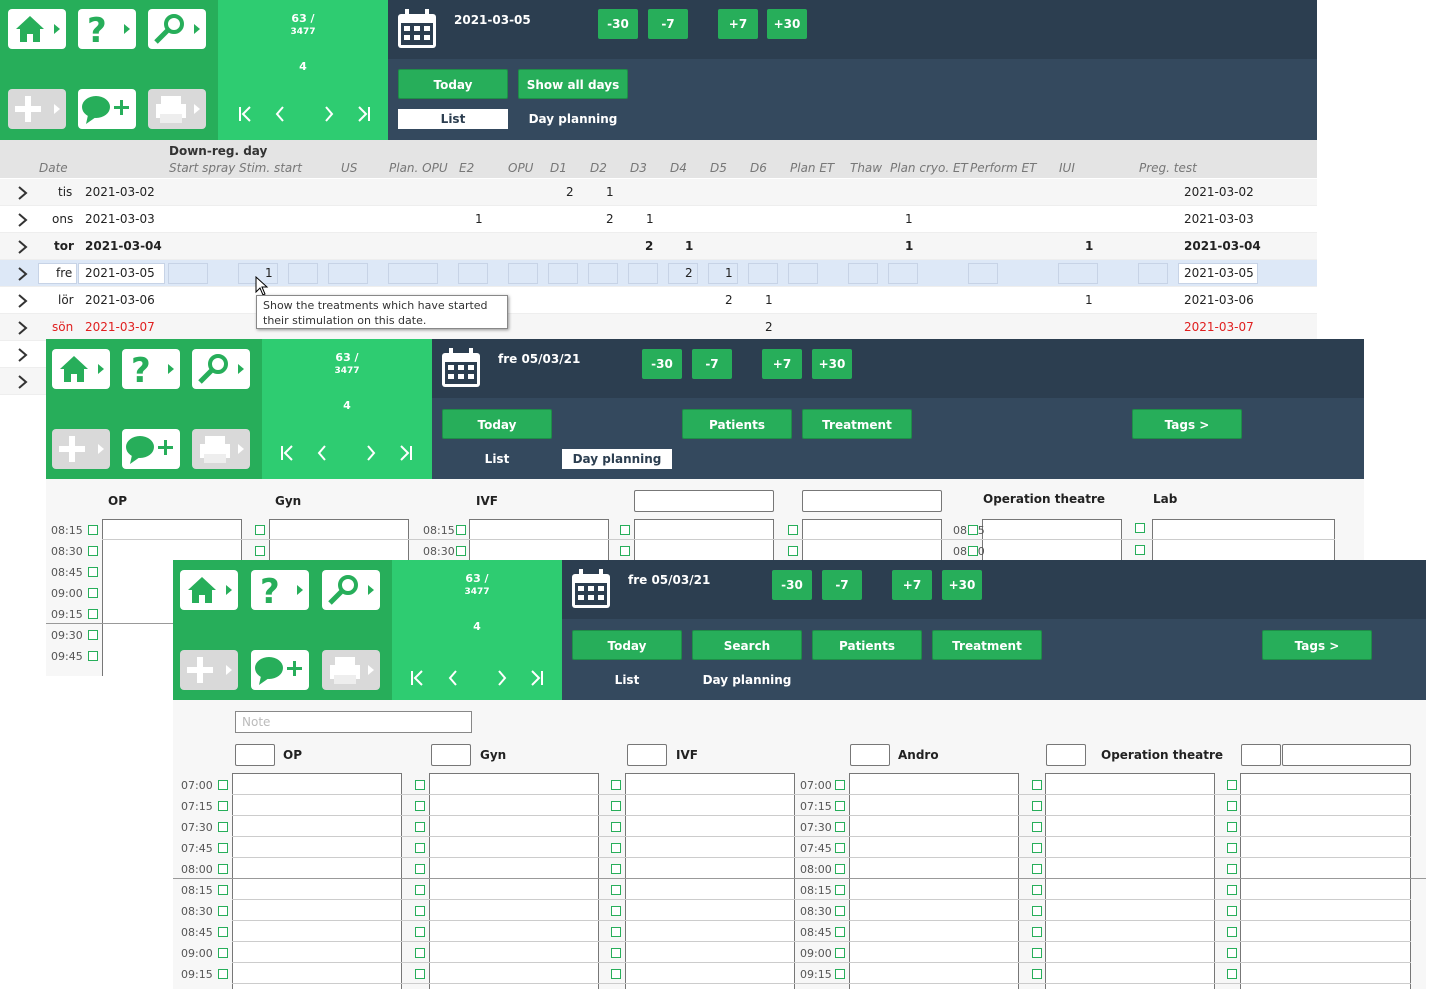 The image size is (1439, 989). What do you see at coordinates (769, 327) in the screenshot?
I see `cell-d6: 2` at bounding box center [769, 327].